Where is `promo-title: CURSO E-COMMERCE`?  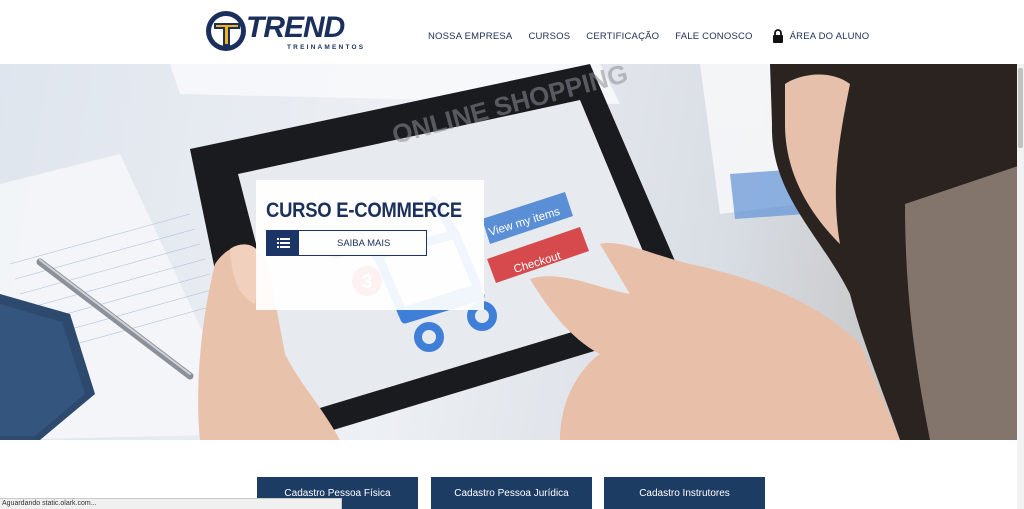 promo-title: CURSO E-COMMERCE is located at coordinates (364, 210).